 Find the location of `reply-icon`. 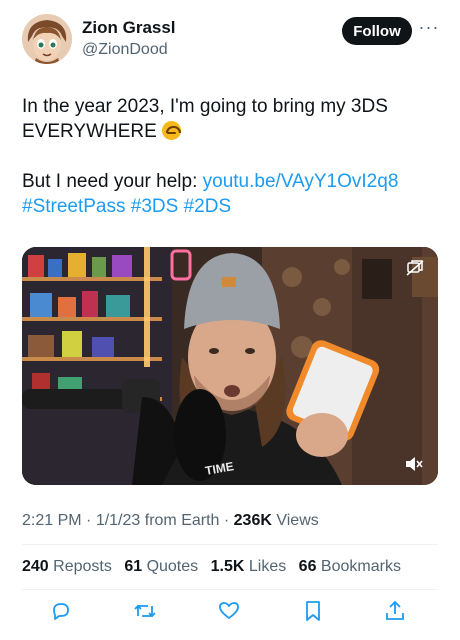

reply-icon is located at coordinates (61, 611).